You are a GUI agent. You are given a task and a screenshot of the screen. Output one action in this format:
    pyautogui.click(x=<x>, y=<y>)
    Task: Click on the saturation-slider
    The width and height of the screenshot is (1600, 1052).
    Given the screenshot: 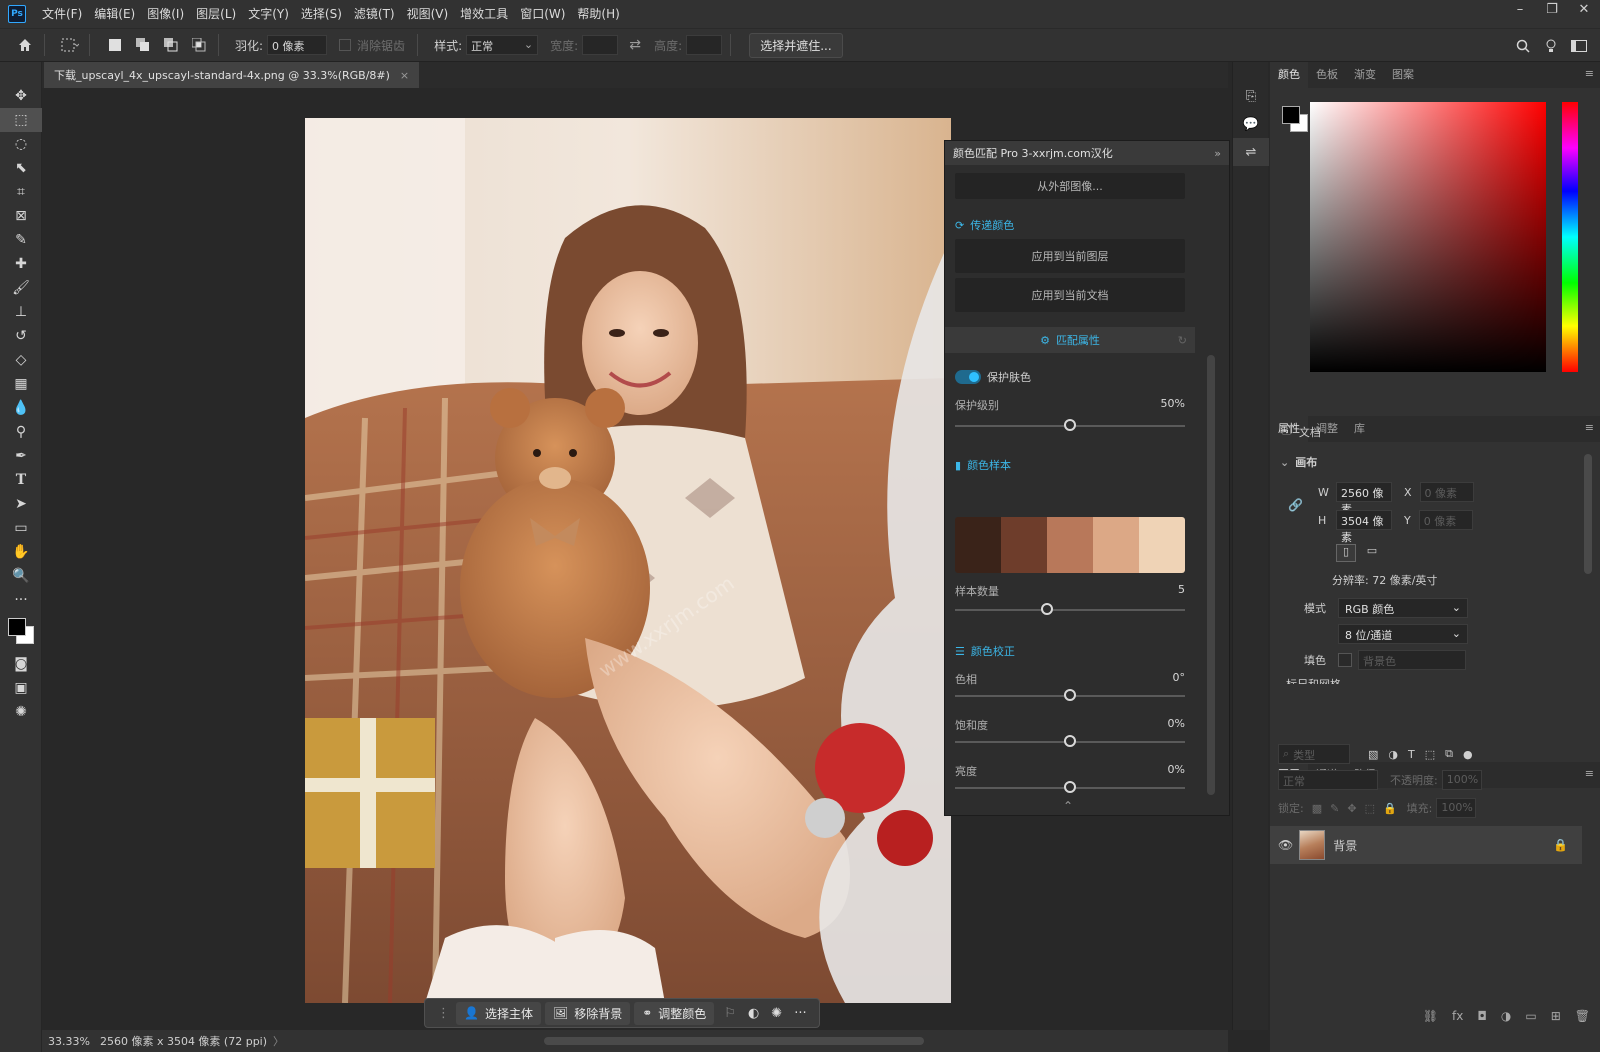 What is the action you would take?
    pyautogui.click(x=1070, y=741)
    